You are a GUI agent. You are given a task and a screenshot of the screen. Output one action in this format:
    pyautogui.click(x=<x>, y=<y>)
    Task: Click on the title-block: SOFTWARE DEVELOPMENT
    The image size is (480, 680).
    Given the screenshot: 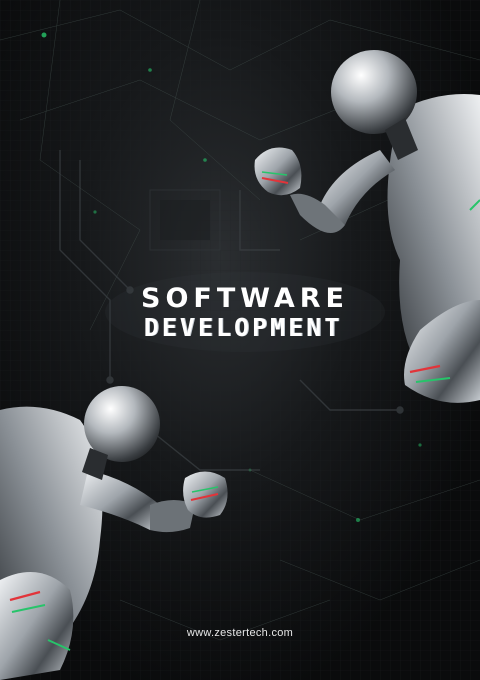 What is the action you would take?
    pyautogui.click(x=240, y=313)
    